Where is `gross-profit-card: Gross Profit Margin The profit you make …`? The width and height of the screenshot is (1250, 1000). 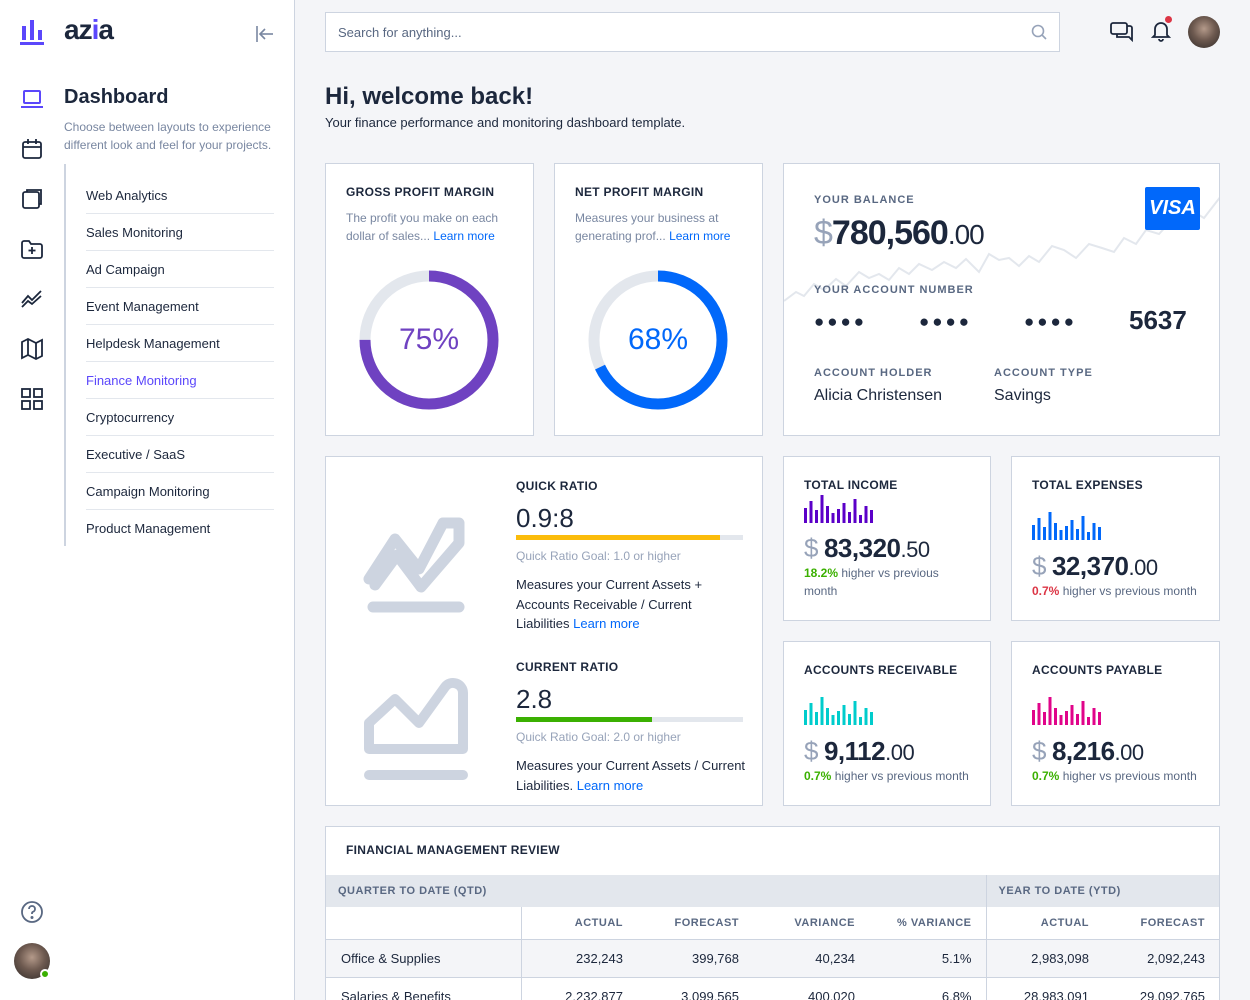 gross-profit-card: Gross Profit Margin The profit you make … is located at coordinates (429, 299).